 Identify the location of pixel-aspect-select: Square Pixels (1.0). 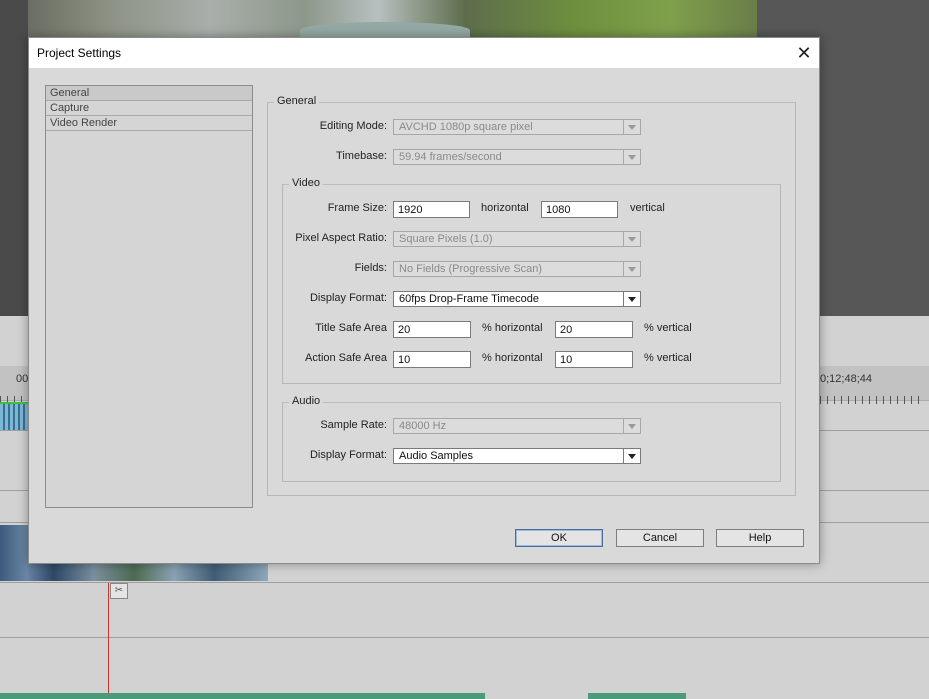
(517, 239).